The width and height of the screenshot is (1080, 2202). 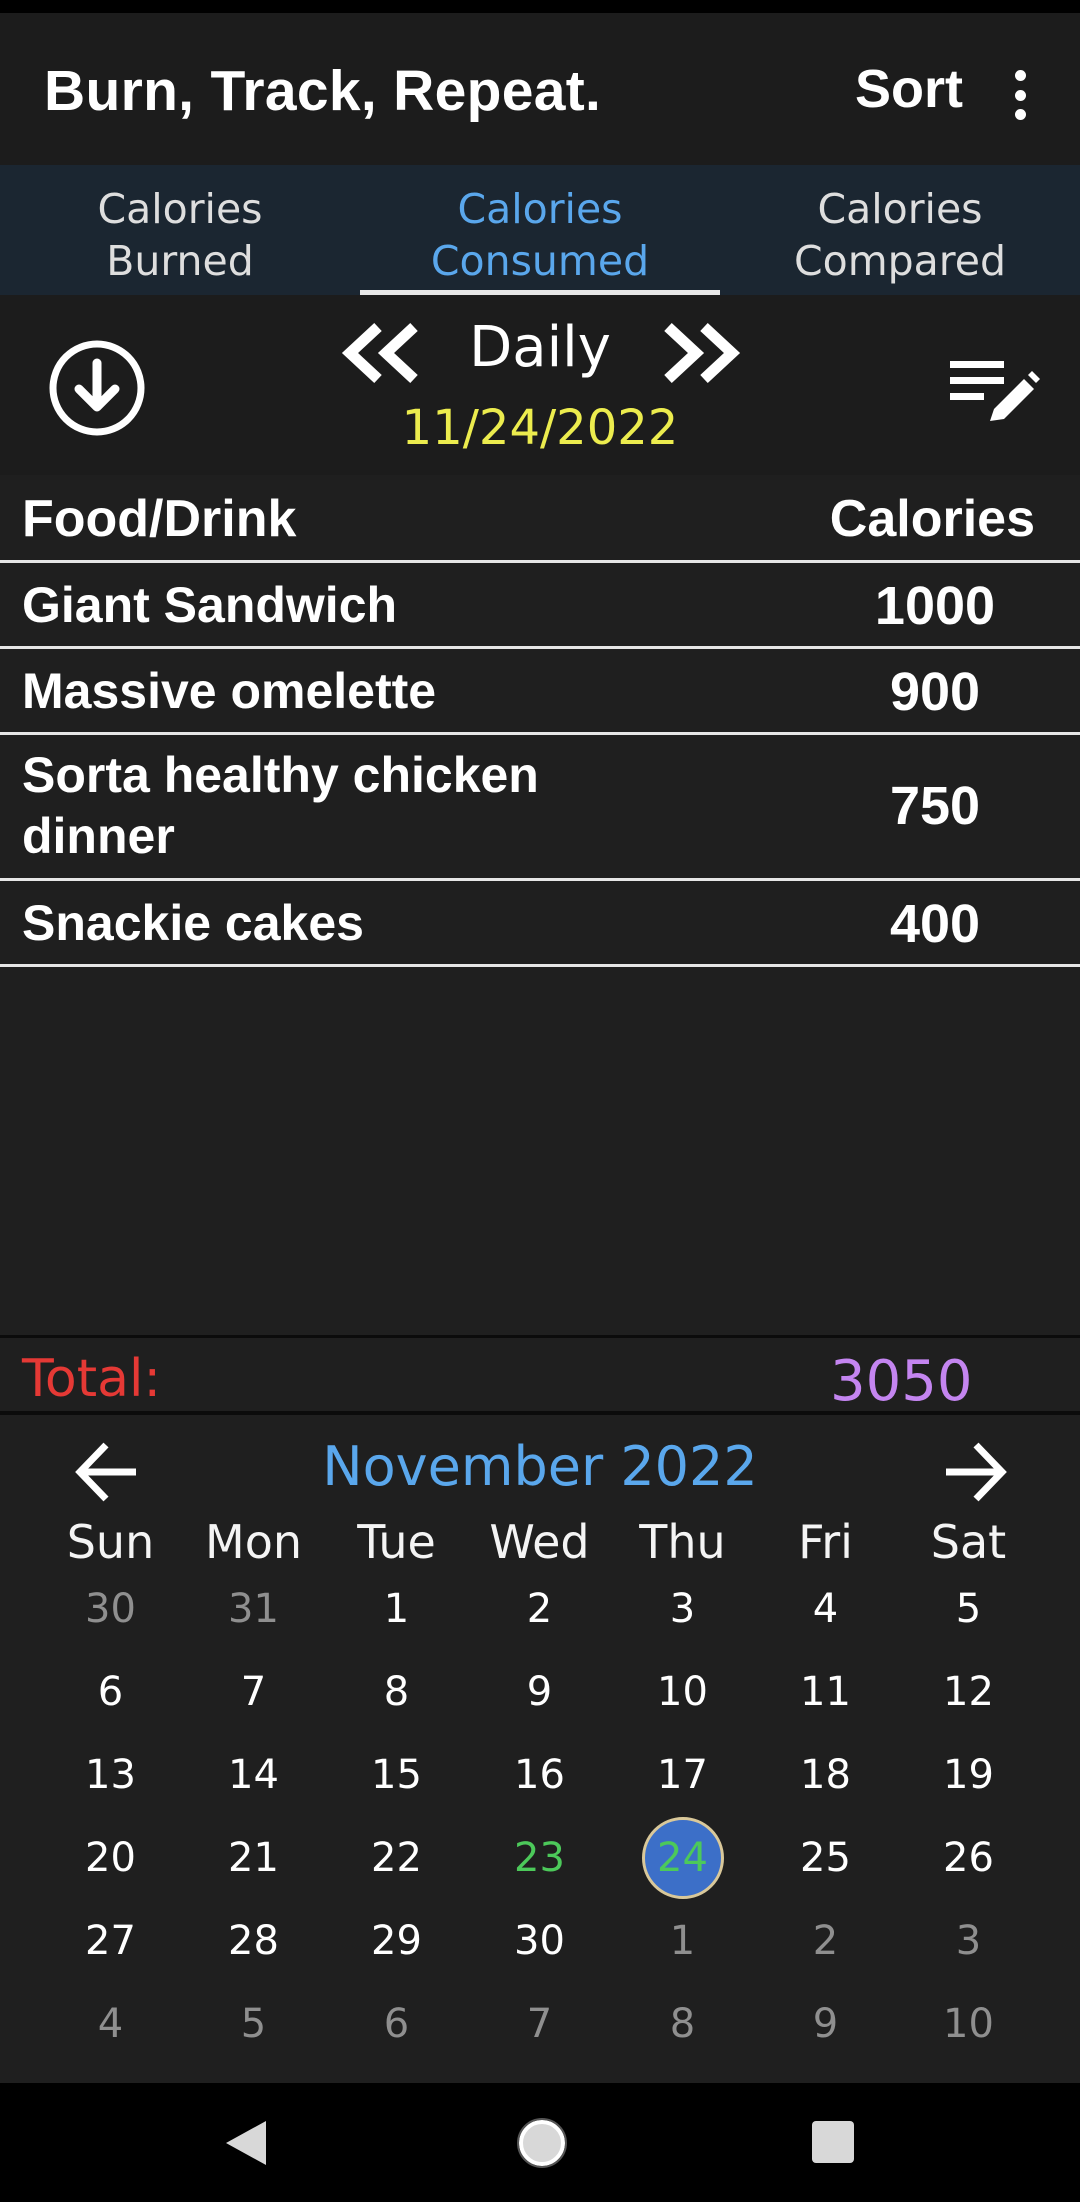 What do you see at coordinates (935, 692) in the screenshot?
I see `food-calories: 900` at bounding box center [935, 692].